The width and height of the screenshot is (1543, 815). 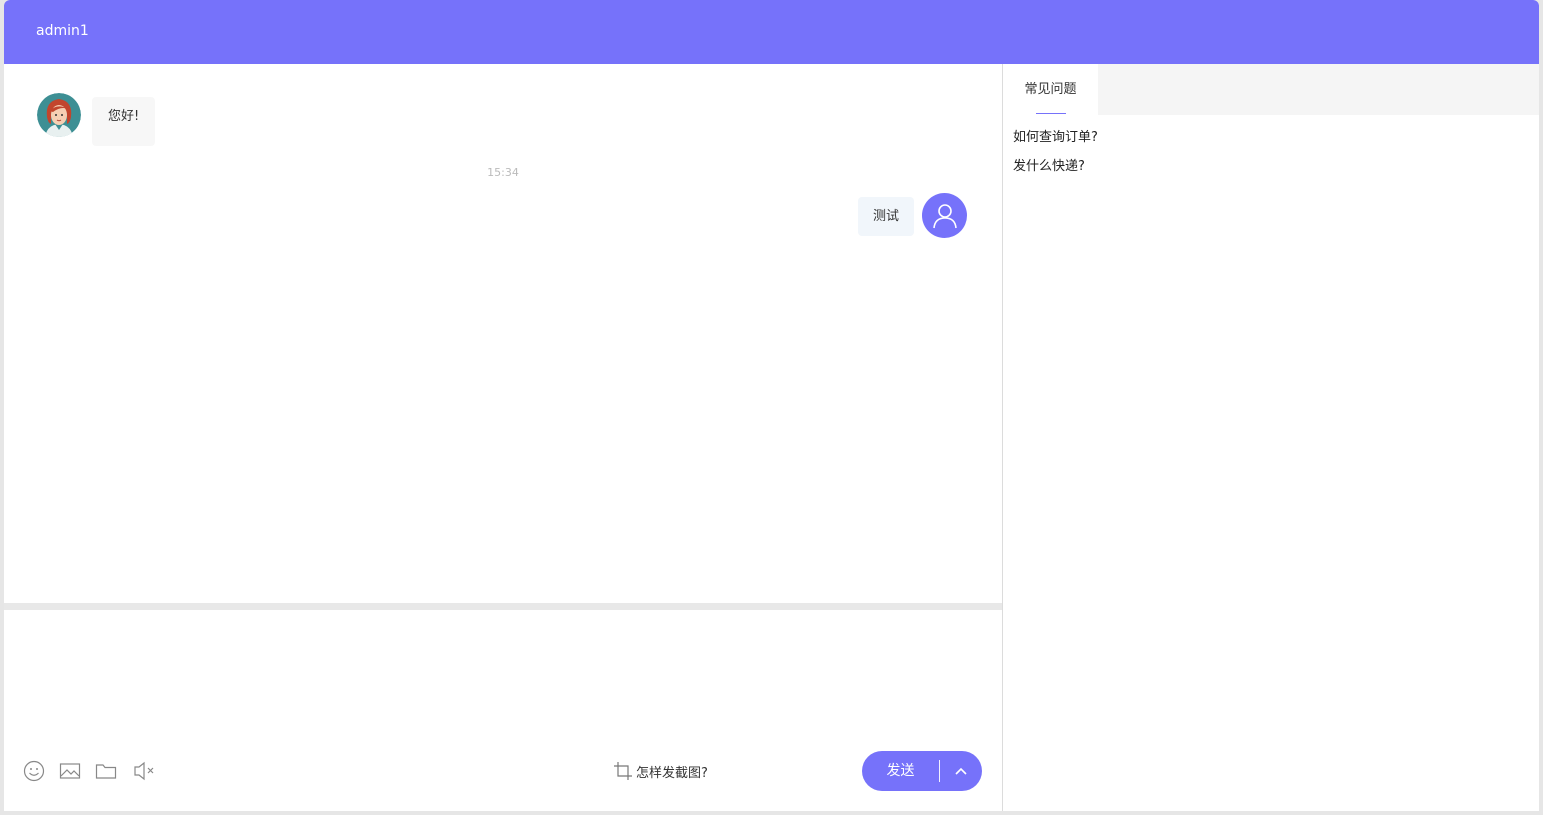 I want to click on side-tabbar: 常见问题, so click(x=1271, y=89).